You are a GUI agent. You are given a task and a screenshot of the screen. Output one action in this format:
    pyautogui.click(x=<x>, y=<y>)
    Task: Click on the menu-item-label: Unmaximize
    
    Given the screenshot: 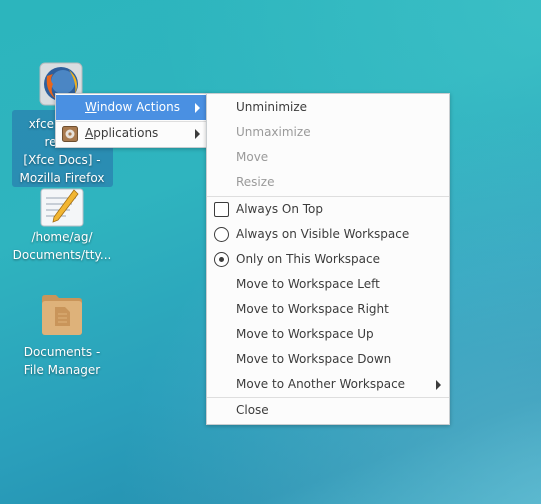 What is the action you would take?
    pyautogui.click(x=273, y=132)
    